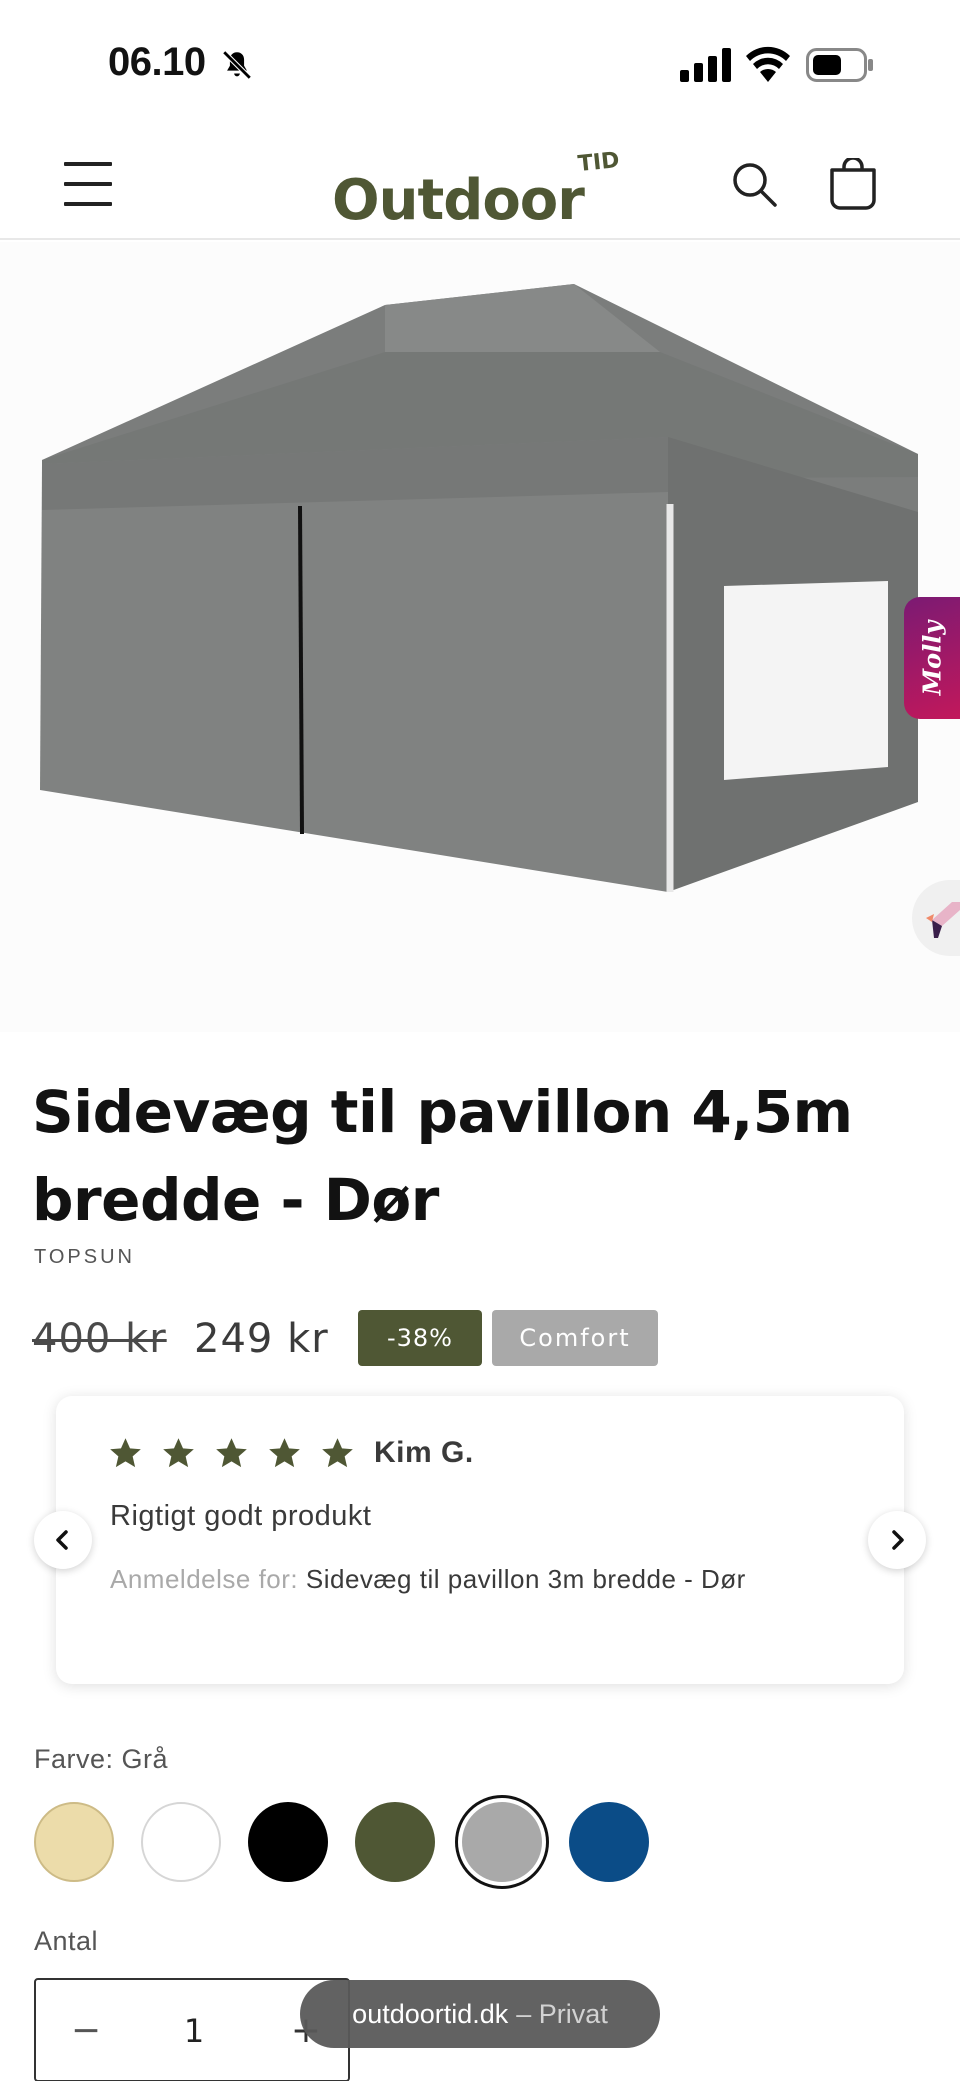 Image resolution: width=960 pixels, height=2081 pixels. I want to click on star-rating, so click(231, 1453).